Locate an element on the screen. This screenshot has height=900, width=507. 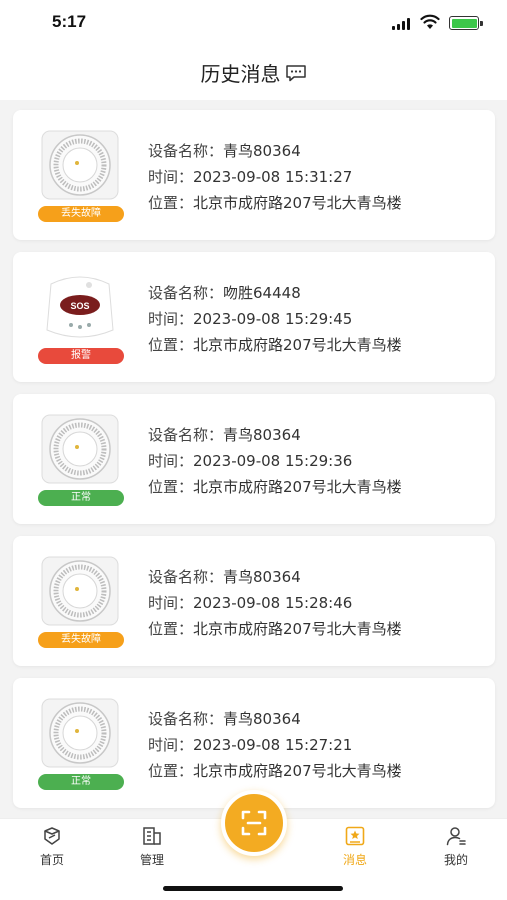
page-title-text: 历史消息 is located at coordinates (240, 74).